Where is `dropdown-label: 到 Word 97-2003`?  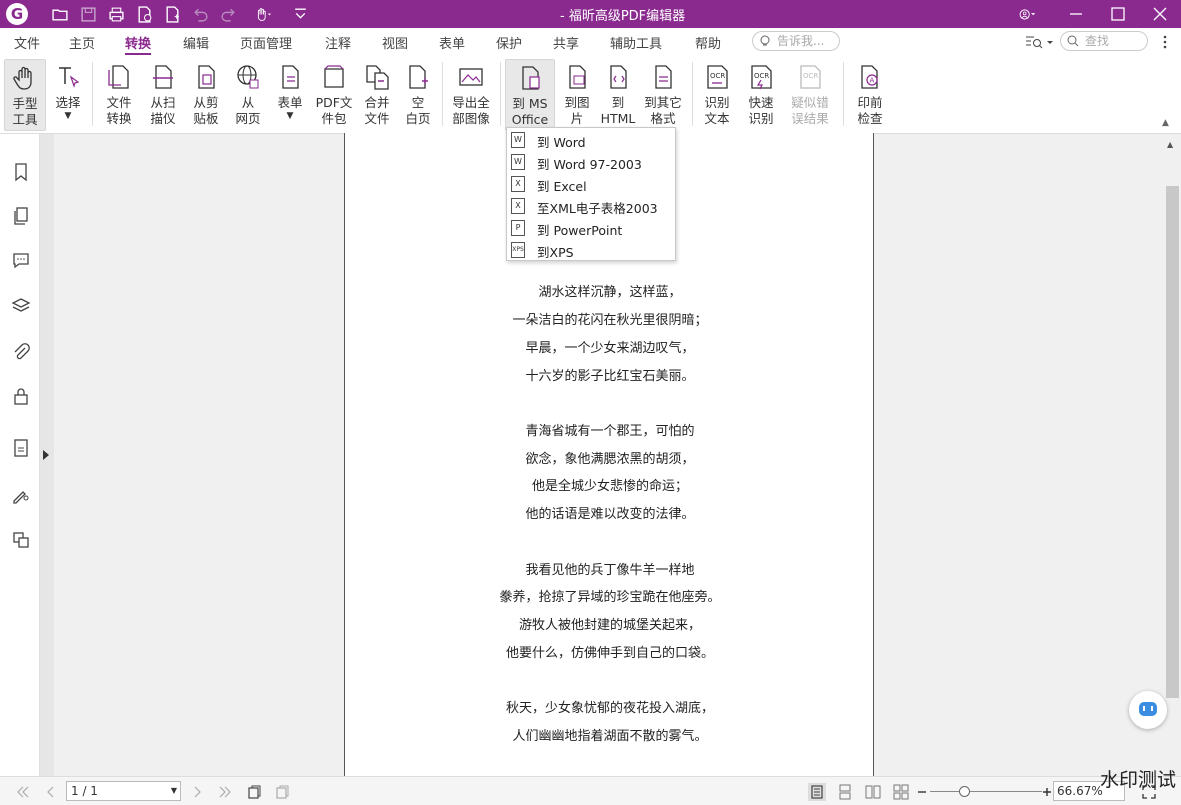
dropdown-label: 到 Word 97-2003 is located at coordinates (589, 164).